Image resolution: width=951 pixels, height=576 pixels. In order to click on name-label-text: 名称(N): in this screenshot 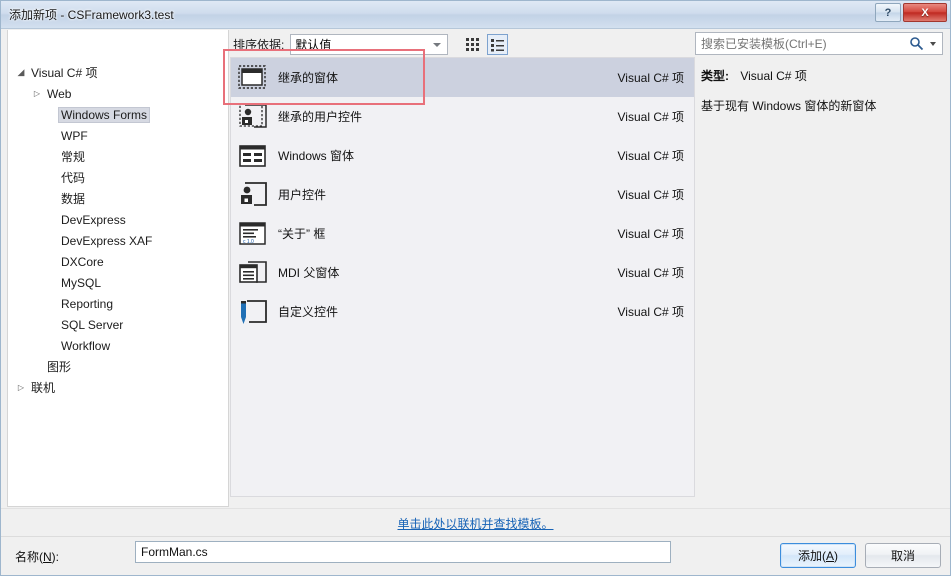, I will do `click(37, 557)`.